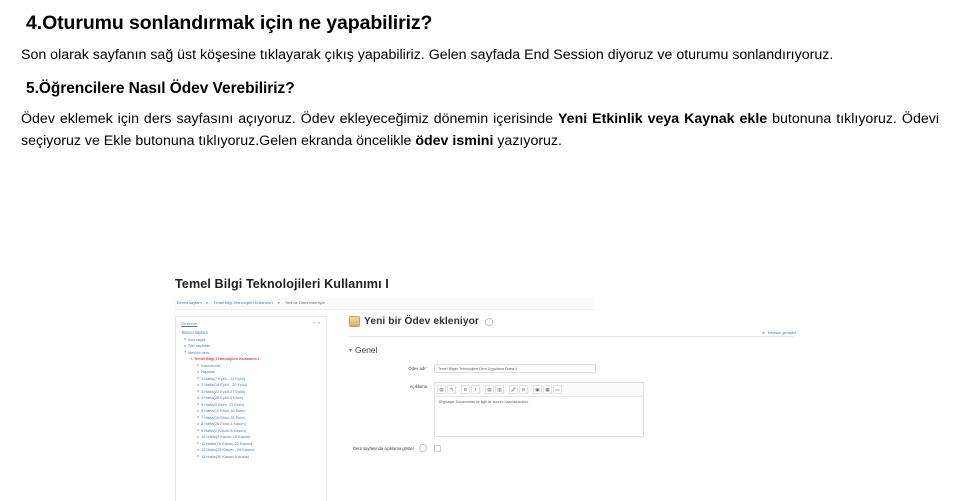 This screenshot has width=960, height=501. What do you see at coordinates (251, 332) in the screenshot?
I see `navigation-section-my-page: Benim sayfam` at bounding box center [251, 332].